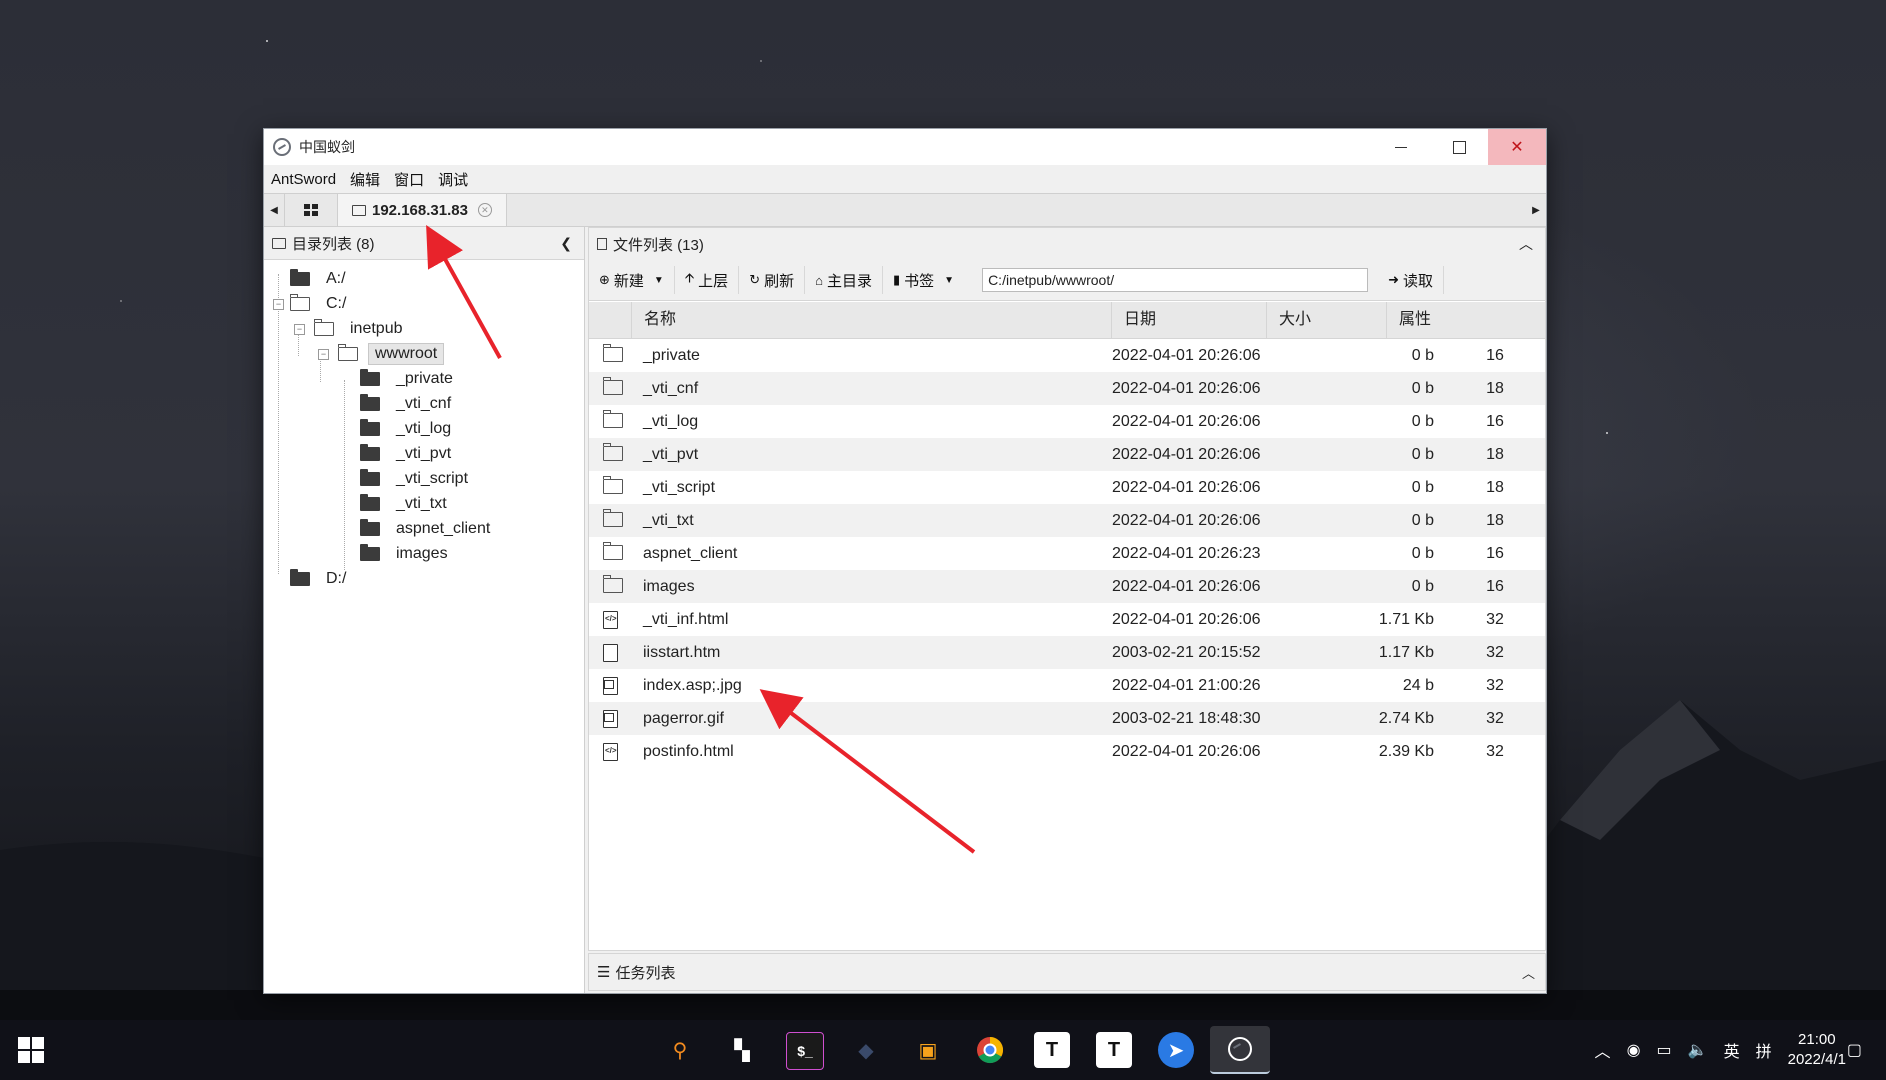  Describe the element at coordinates (408, 429) in the screenshot. I see `tree-item-vti-log: _vti_log` at that location.